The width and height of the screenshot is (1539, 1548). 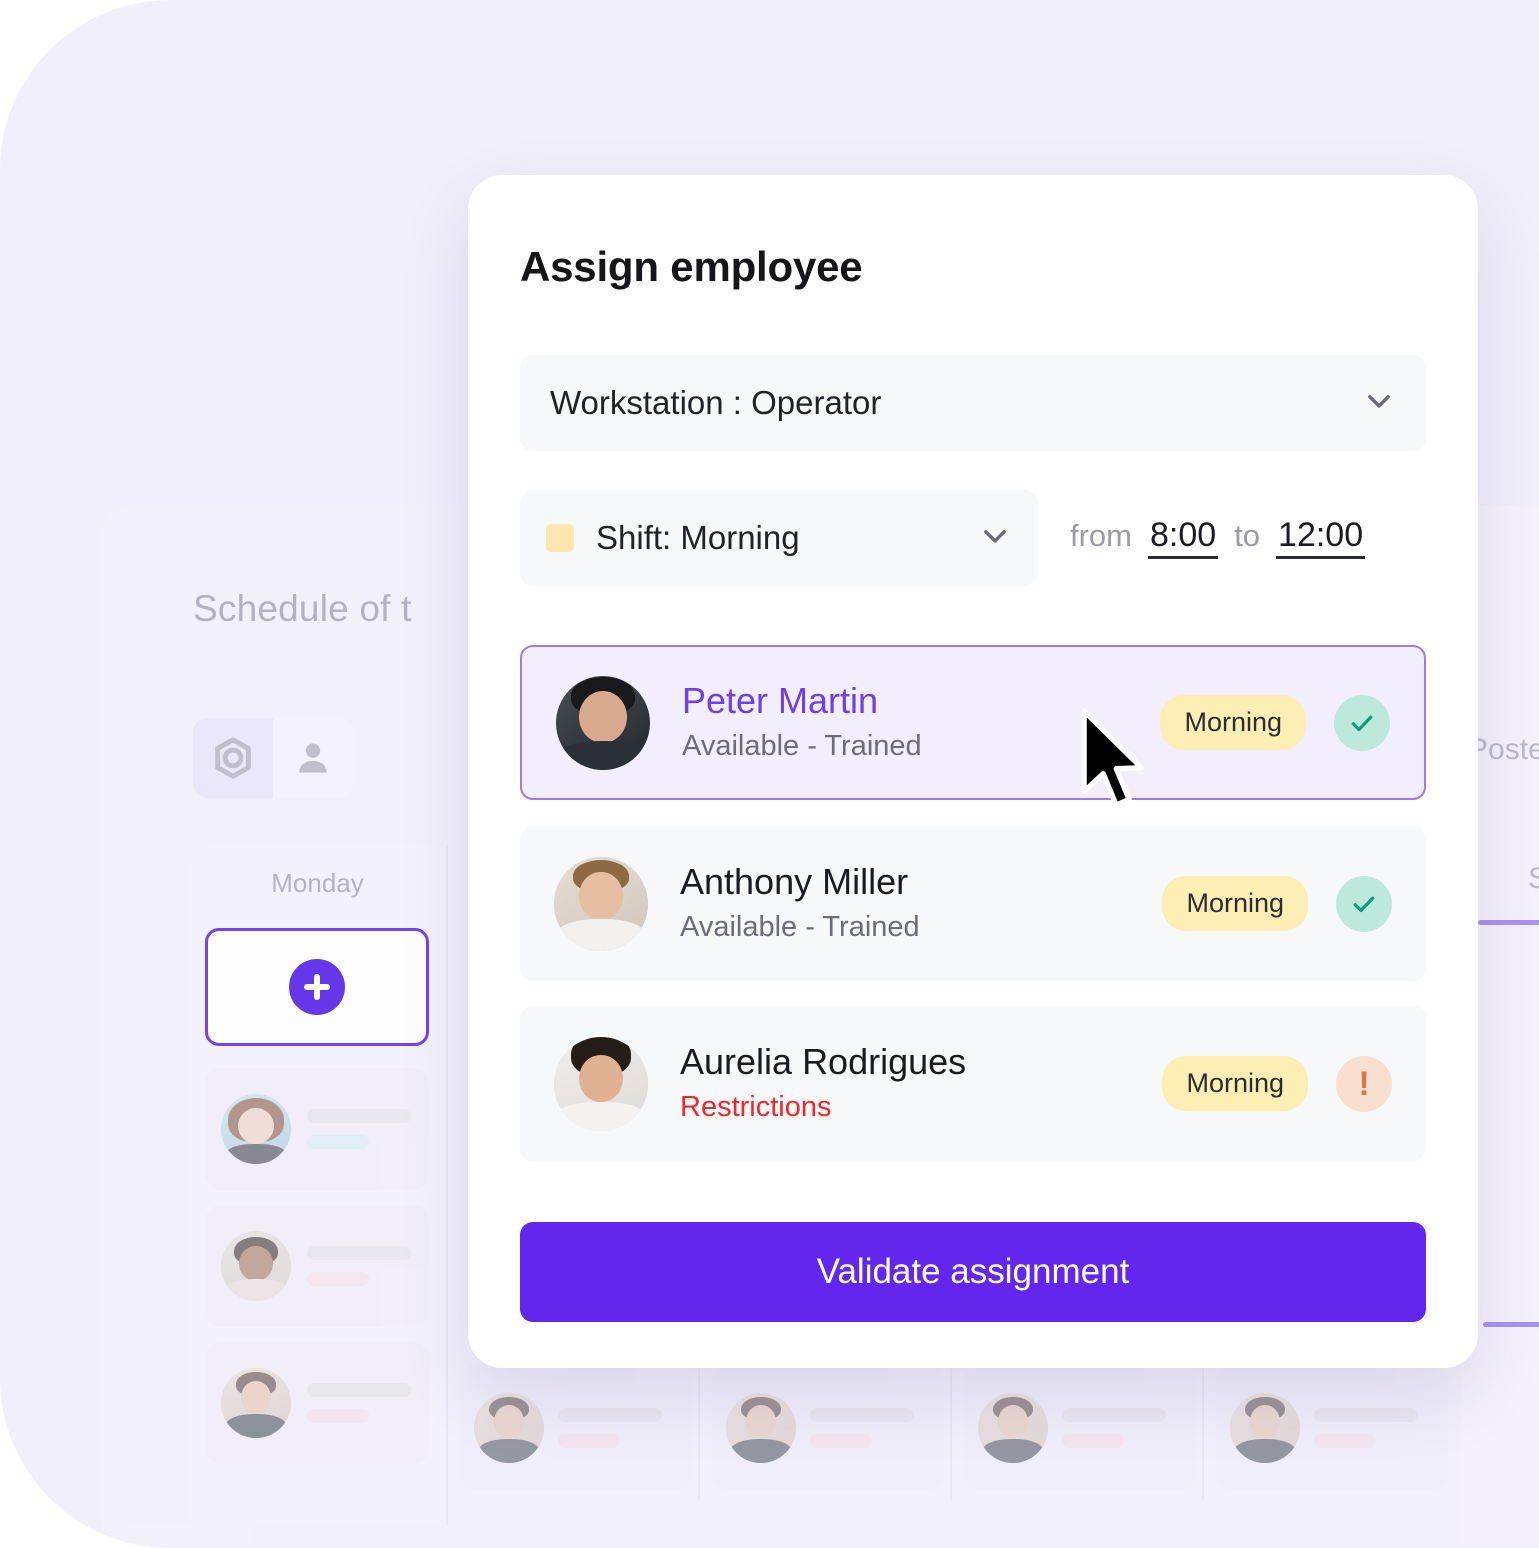 I want to click on day-column-label: Monday, so click(x=317, y=883).